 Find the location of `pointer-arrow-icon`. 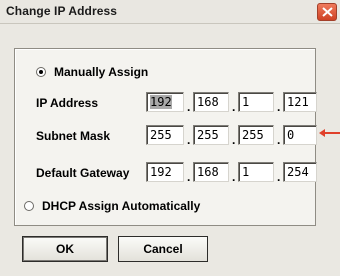

pointer-arrow-icon is located at coordinates (322, 133).